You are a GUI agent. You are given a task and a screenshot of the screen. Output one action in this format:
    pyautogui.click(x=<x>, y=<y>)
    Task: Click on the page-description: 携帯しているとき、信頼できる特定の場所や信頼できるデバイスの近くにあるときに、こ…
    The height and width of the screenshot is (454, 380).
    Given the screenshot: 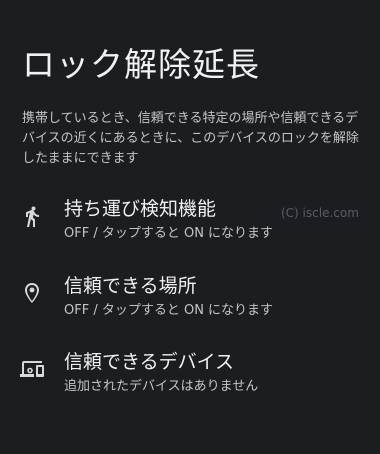 What is the action you would take?
    pyautogui.click(x=190, y=138)
    